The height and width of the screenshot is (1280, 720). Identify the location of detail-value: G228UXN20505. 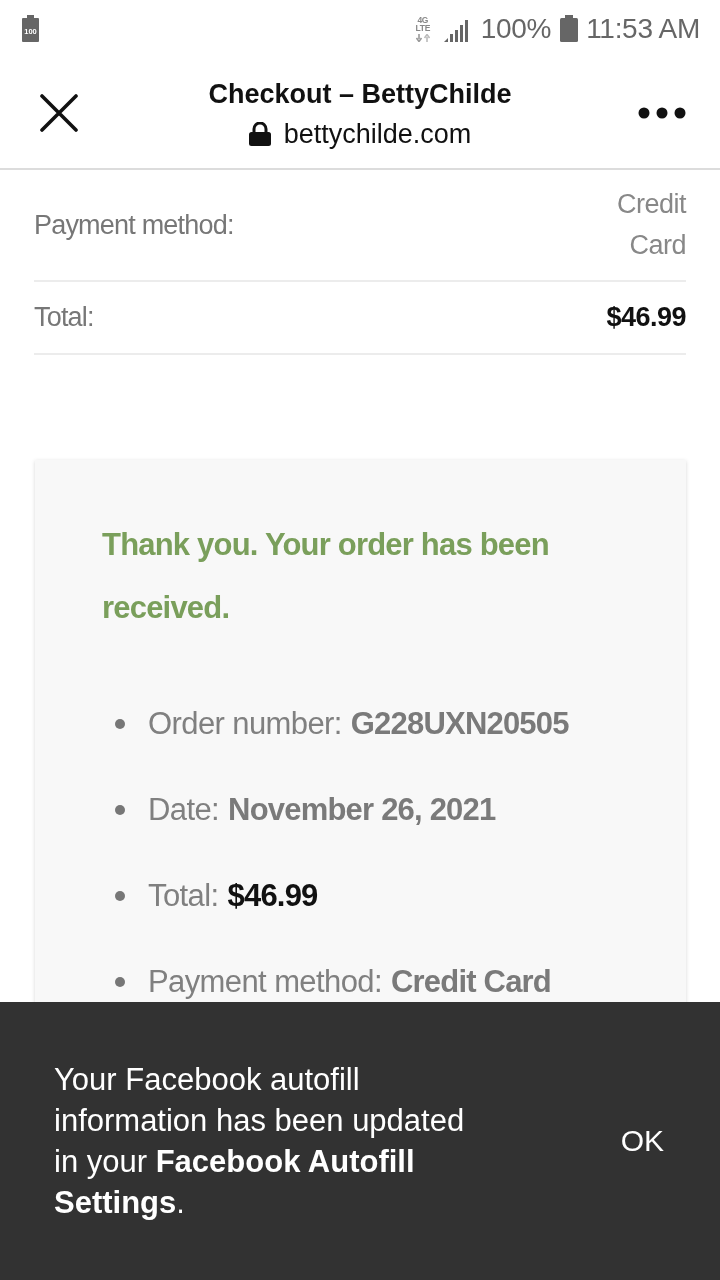
(459, 724).